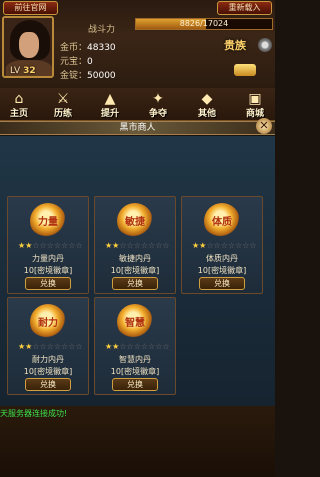 The height and width of the screenshot is (477, 320). Describe the element at coordinates (135, 359) in the screenshot. I see `item-name: 智慧内丹` at that location.